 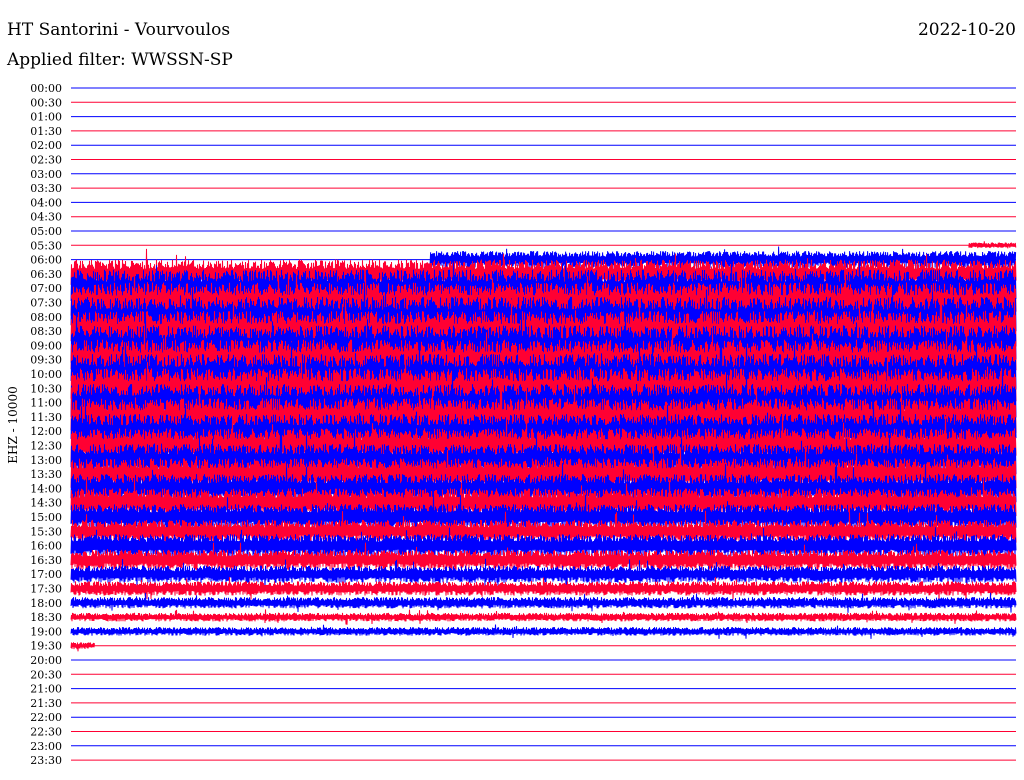 I want to click on row-label: 23:30, so click(x=46, y=760).